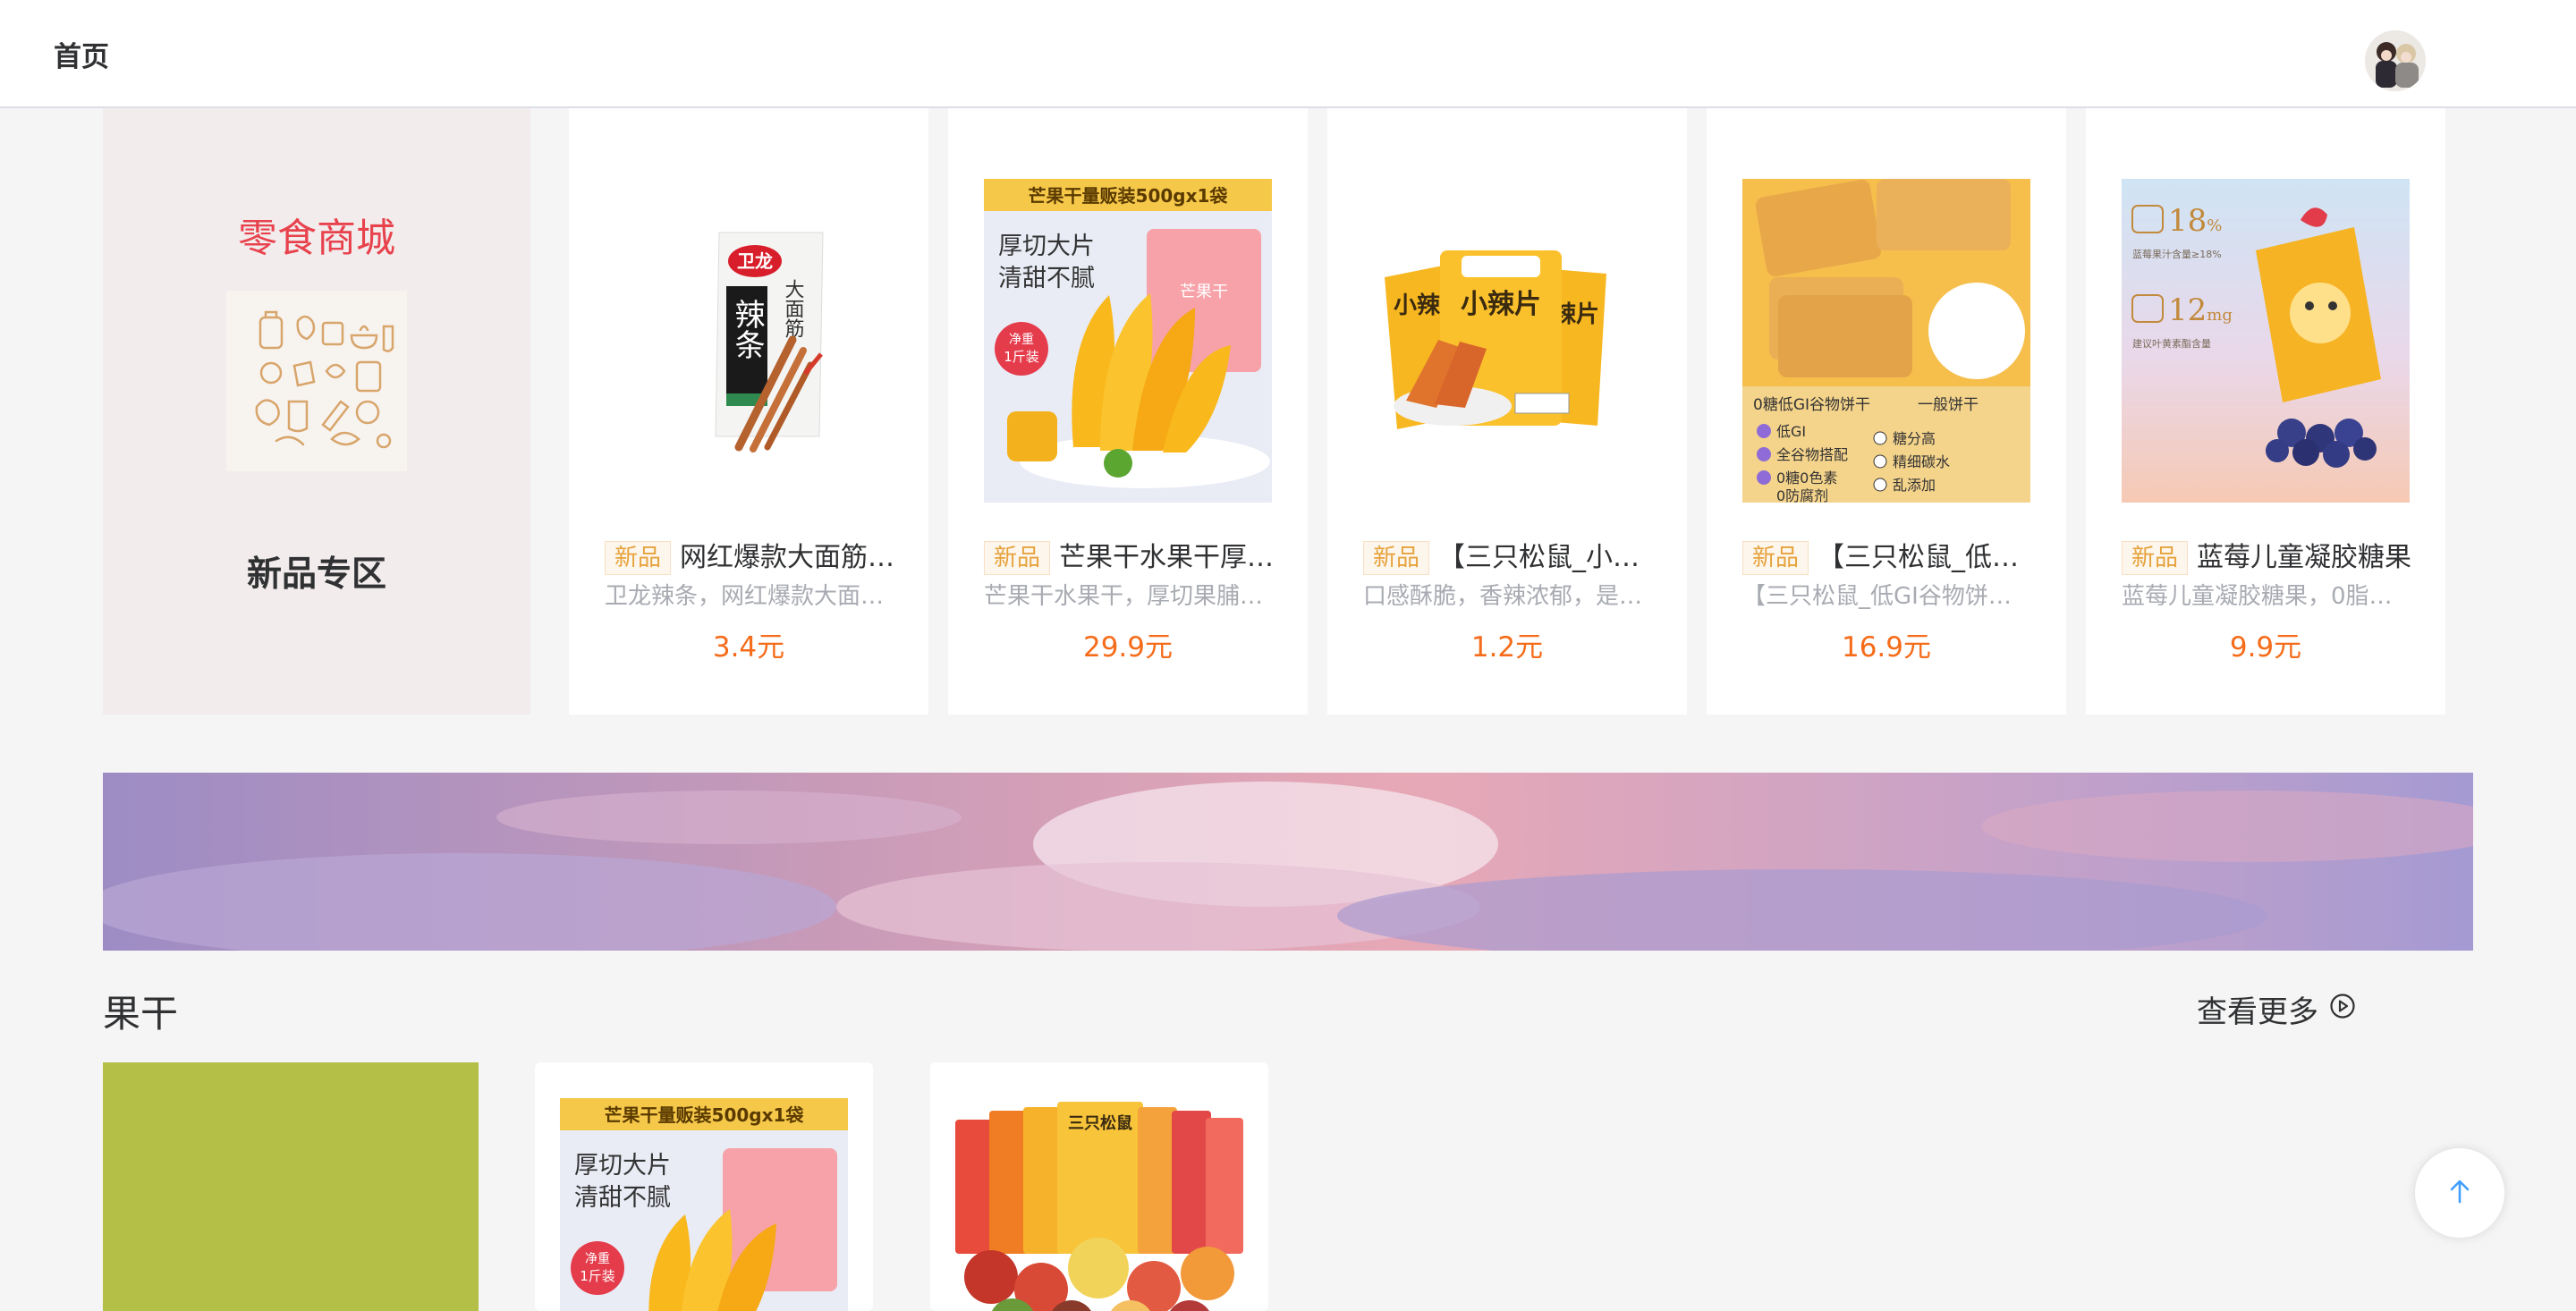  I want to click on brand-title: 零食商城, so click(316, 239).